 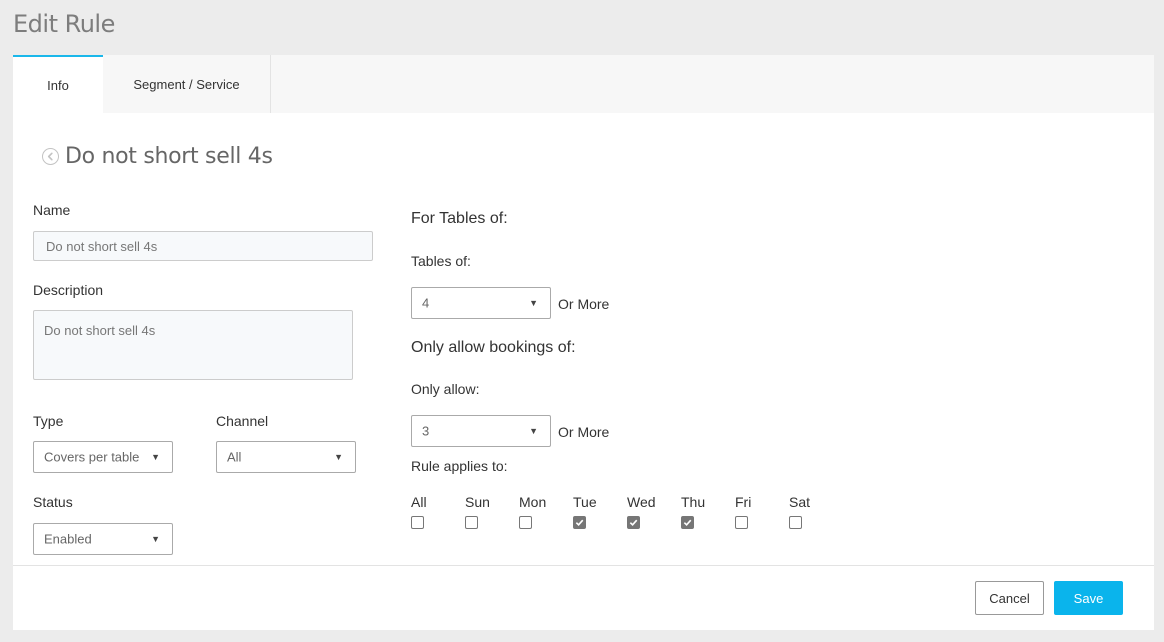 What do you see at coordinates (485, 511) in the screenshot?
I see `day-sun: Sun` at bounding box center [485, 511].